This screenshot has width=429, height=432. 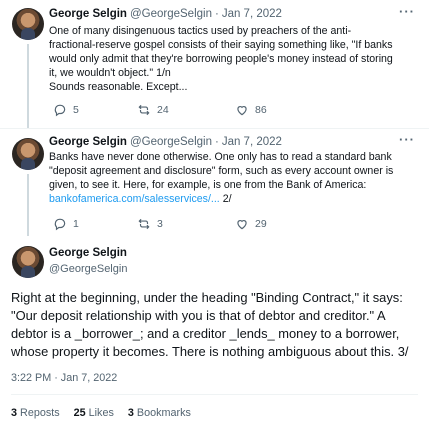 I want to click on like-button: 29, so click(x=251, y=224).